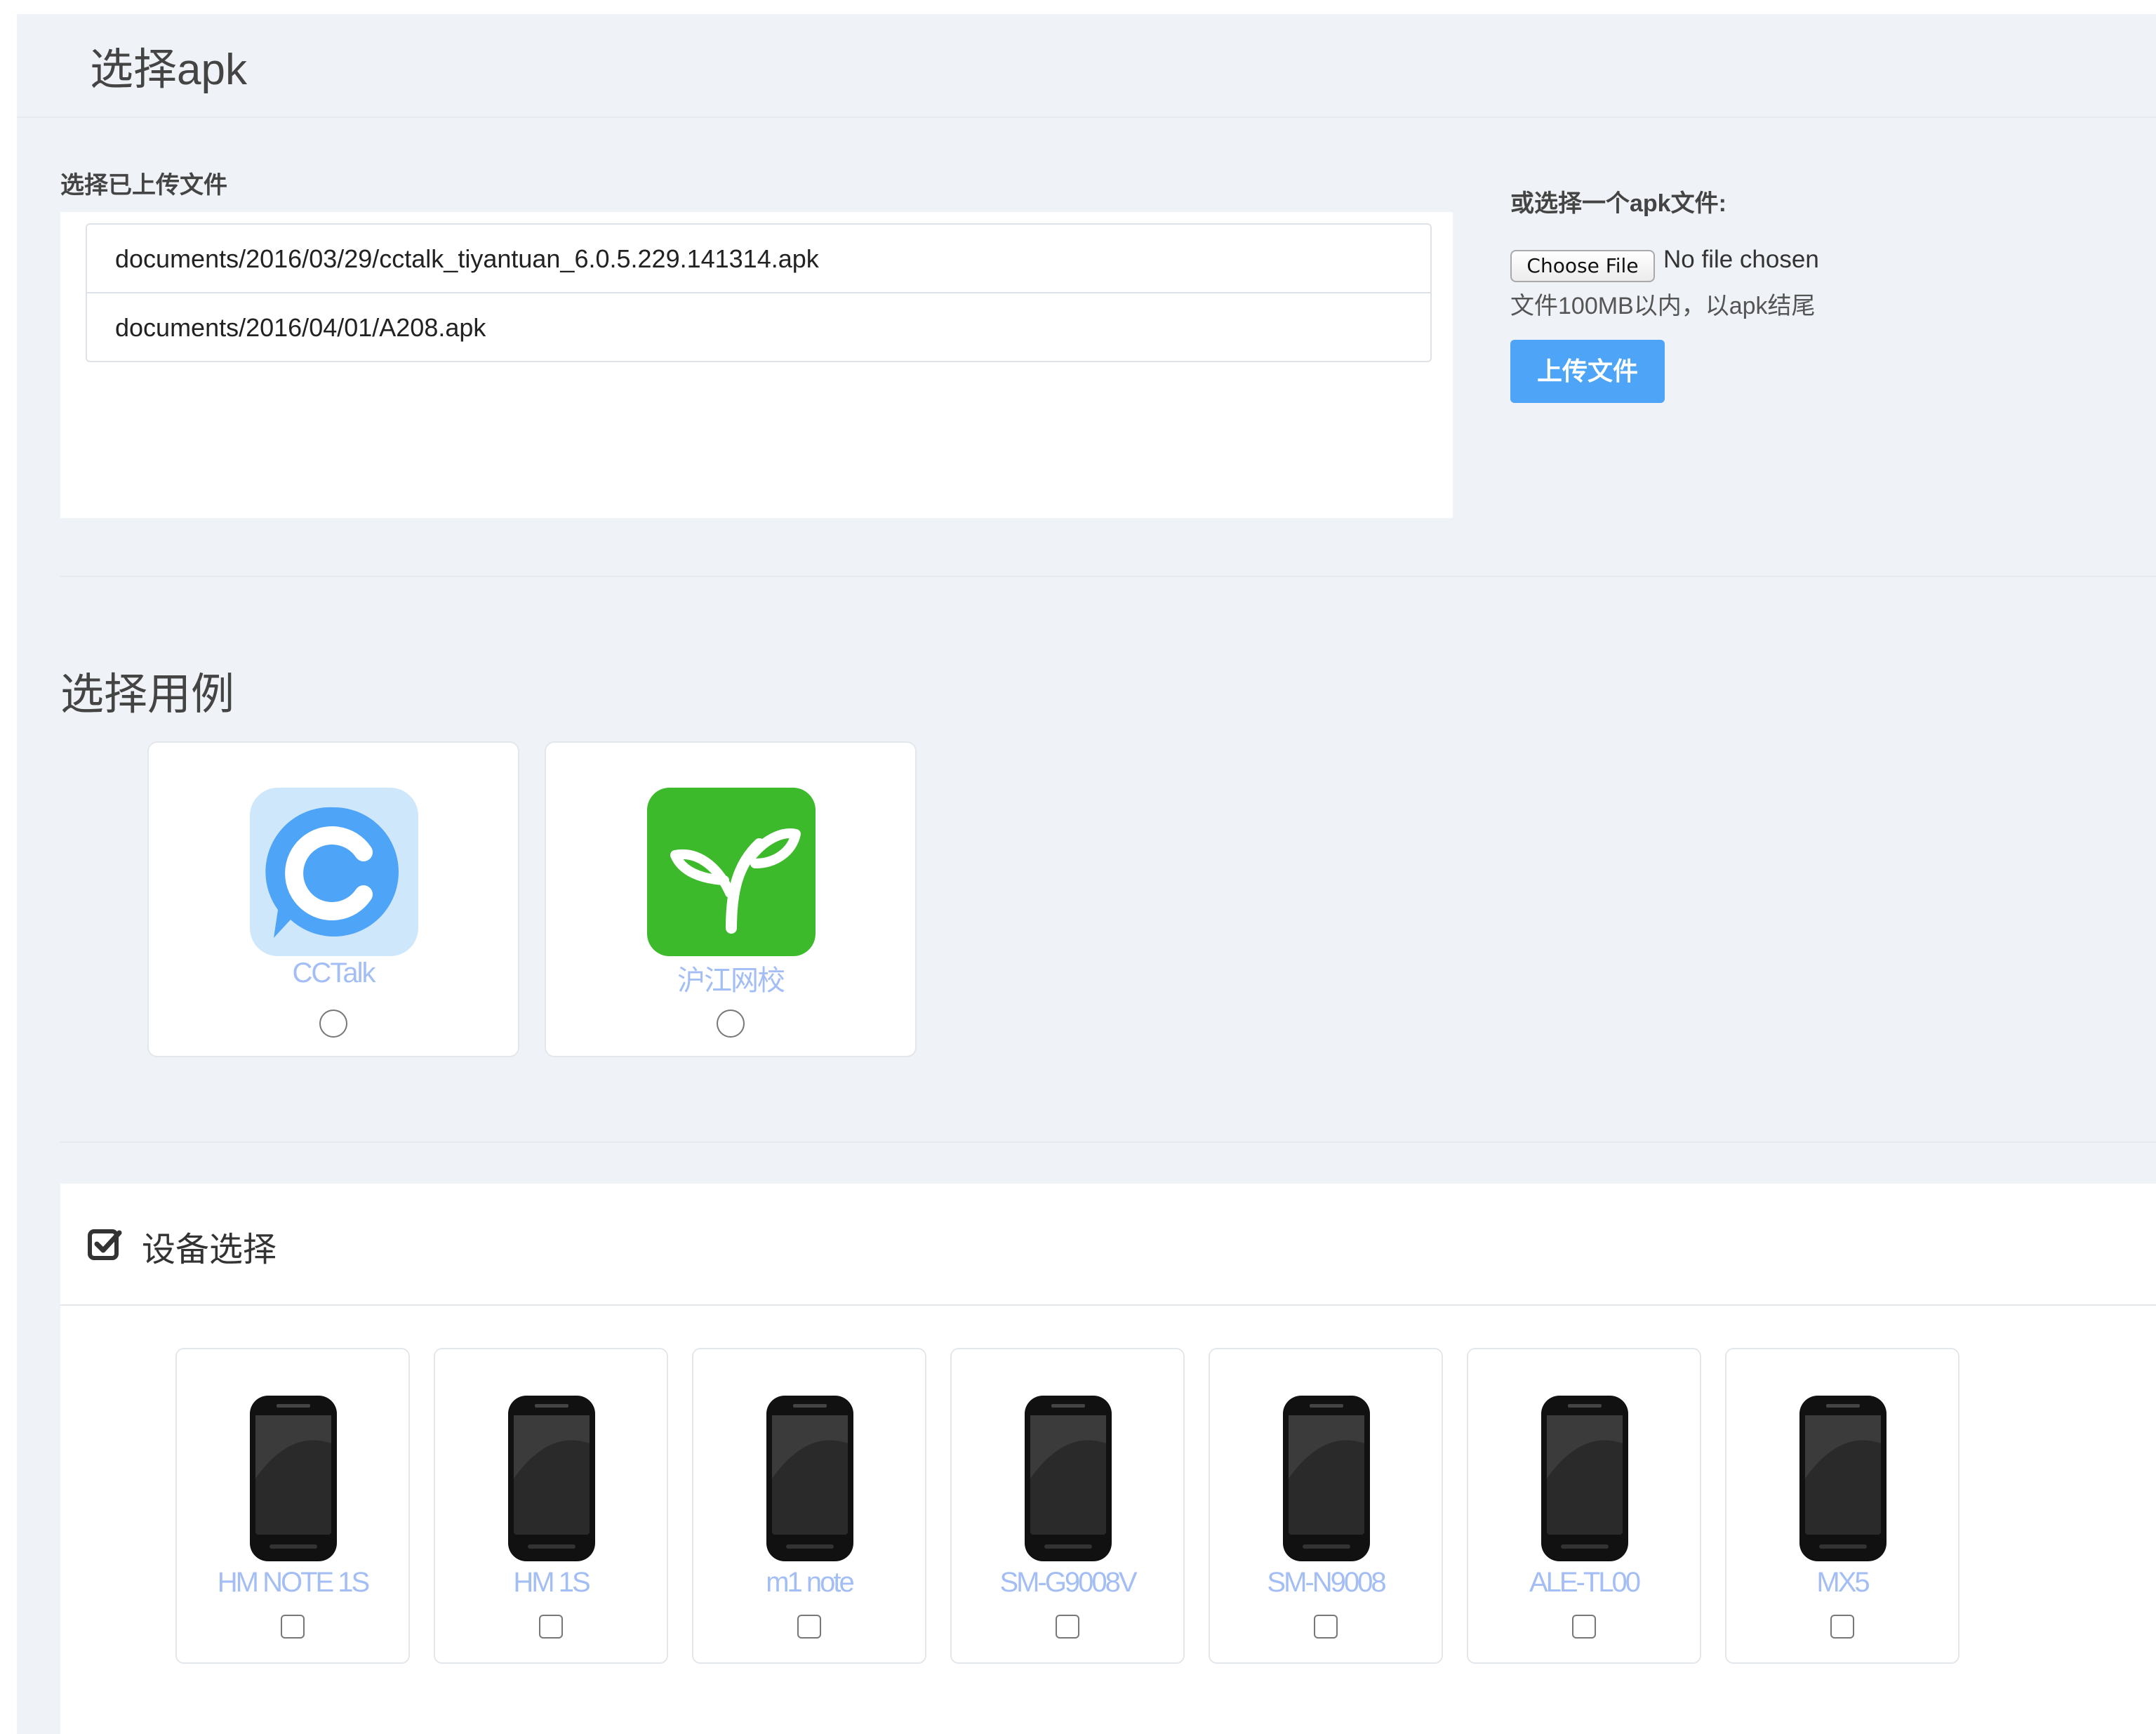 Image resolution: width=2156 pixels, height=1734 pixels. What do you see at coordinates (293, 1582) in the screenshot?
I see `device-name: HM NOTE 1S` at bounding box center [293, 1582].